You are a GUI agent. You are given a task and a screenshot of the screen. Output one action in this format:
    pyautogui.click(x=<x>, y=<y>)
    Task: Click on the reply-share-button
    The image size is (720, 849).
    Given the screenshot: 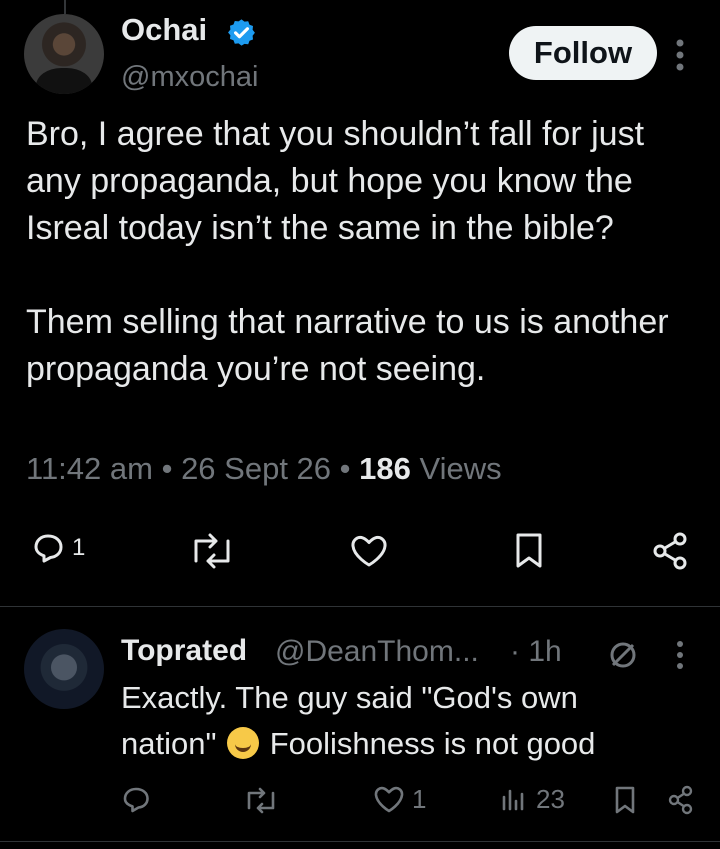 What is the action you would take?
    pyautogui.click(x=681, y=800)
    